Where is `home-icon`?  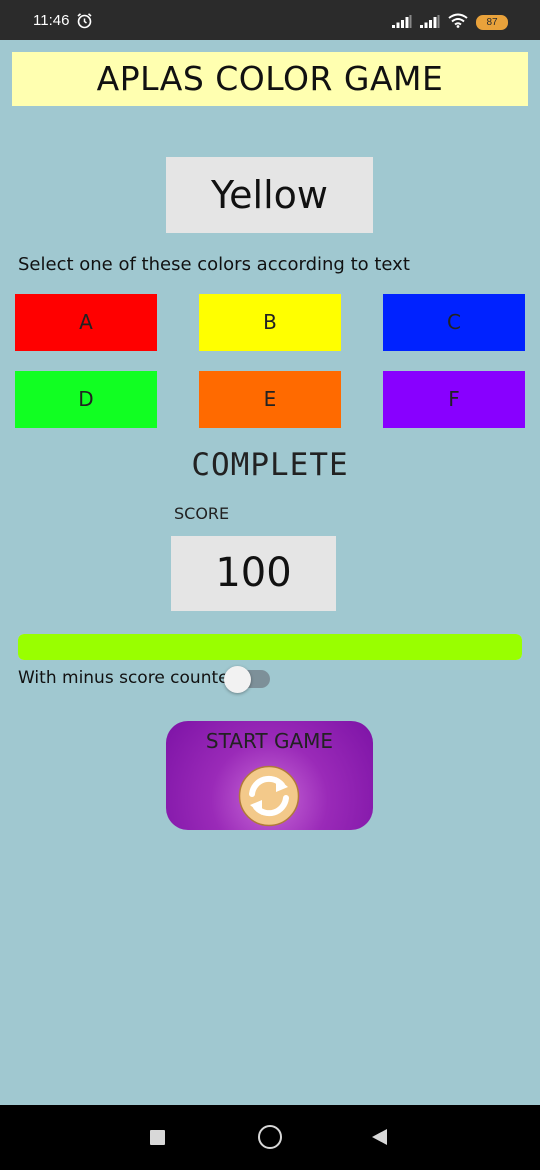
home-icon is located at coordinates (270, 1137).